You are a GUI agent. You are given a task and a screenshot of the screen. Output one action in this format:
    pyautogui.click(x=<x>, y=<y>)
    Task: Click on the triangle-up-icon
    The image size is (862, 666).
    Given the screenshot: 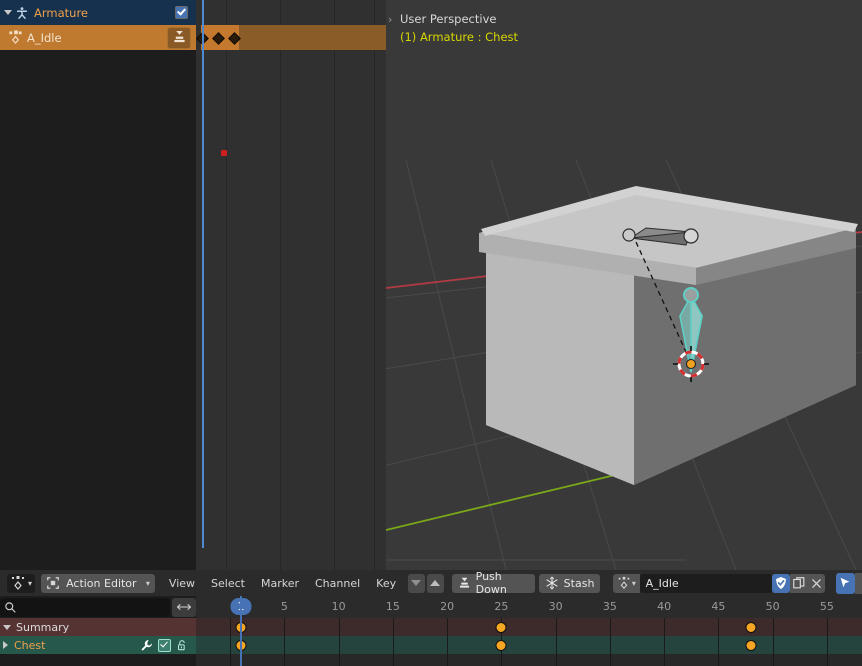 What is the action you would take?
    pyautogui.click(x=435, y=583)
    